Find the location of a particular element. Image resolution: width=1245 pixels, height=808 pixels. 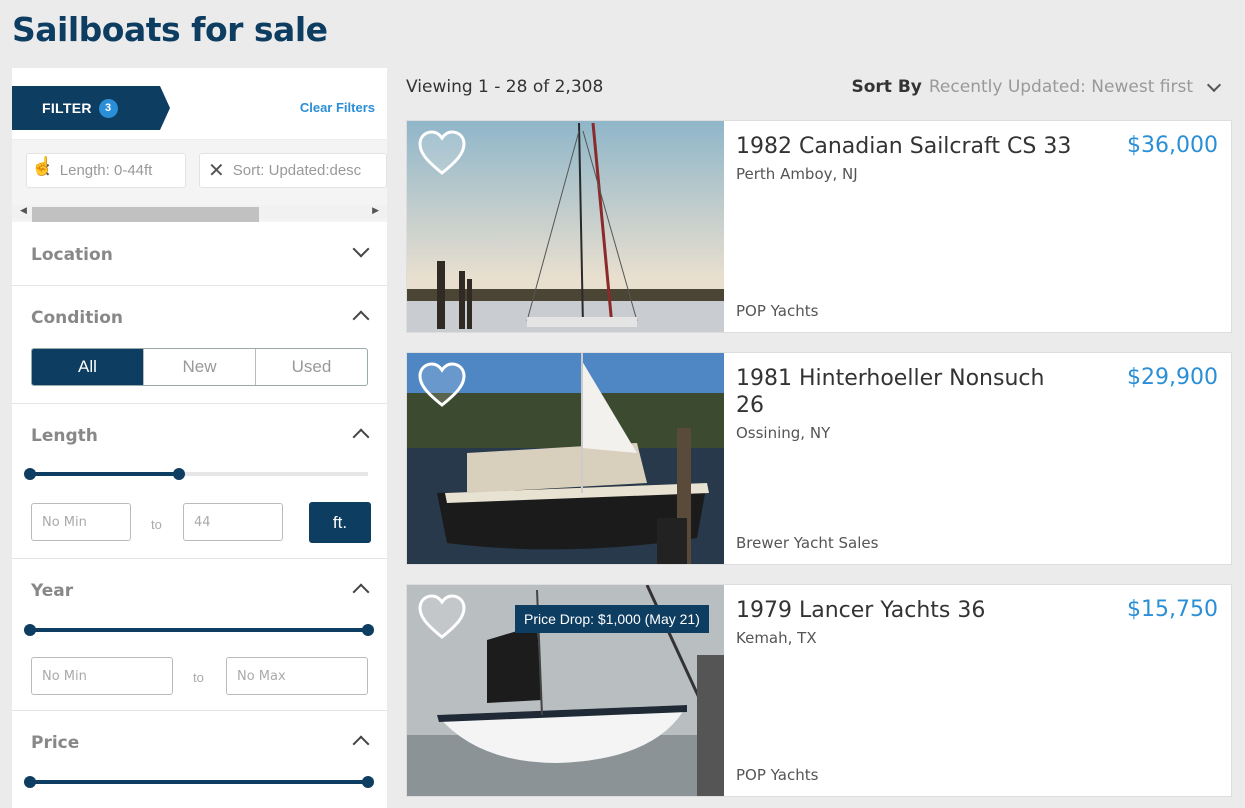

year-max-input: No Max is located at coordinates (297, 676).